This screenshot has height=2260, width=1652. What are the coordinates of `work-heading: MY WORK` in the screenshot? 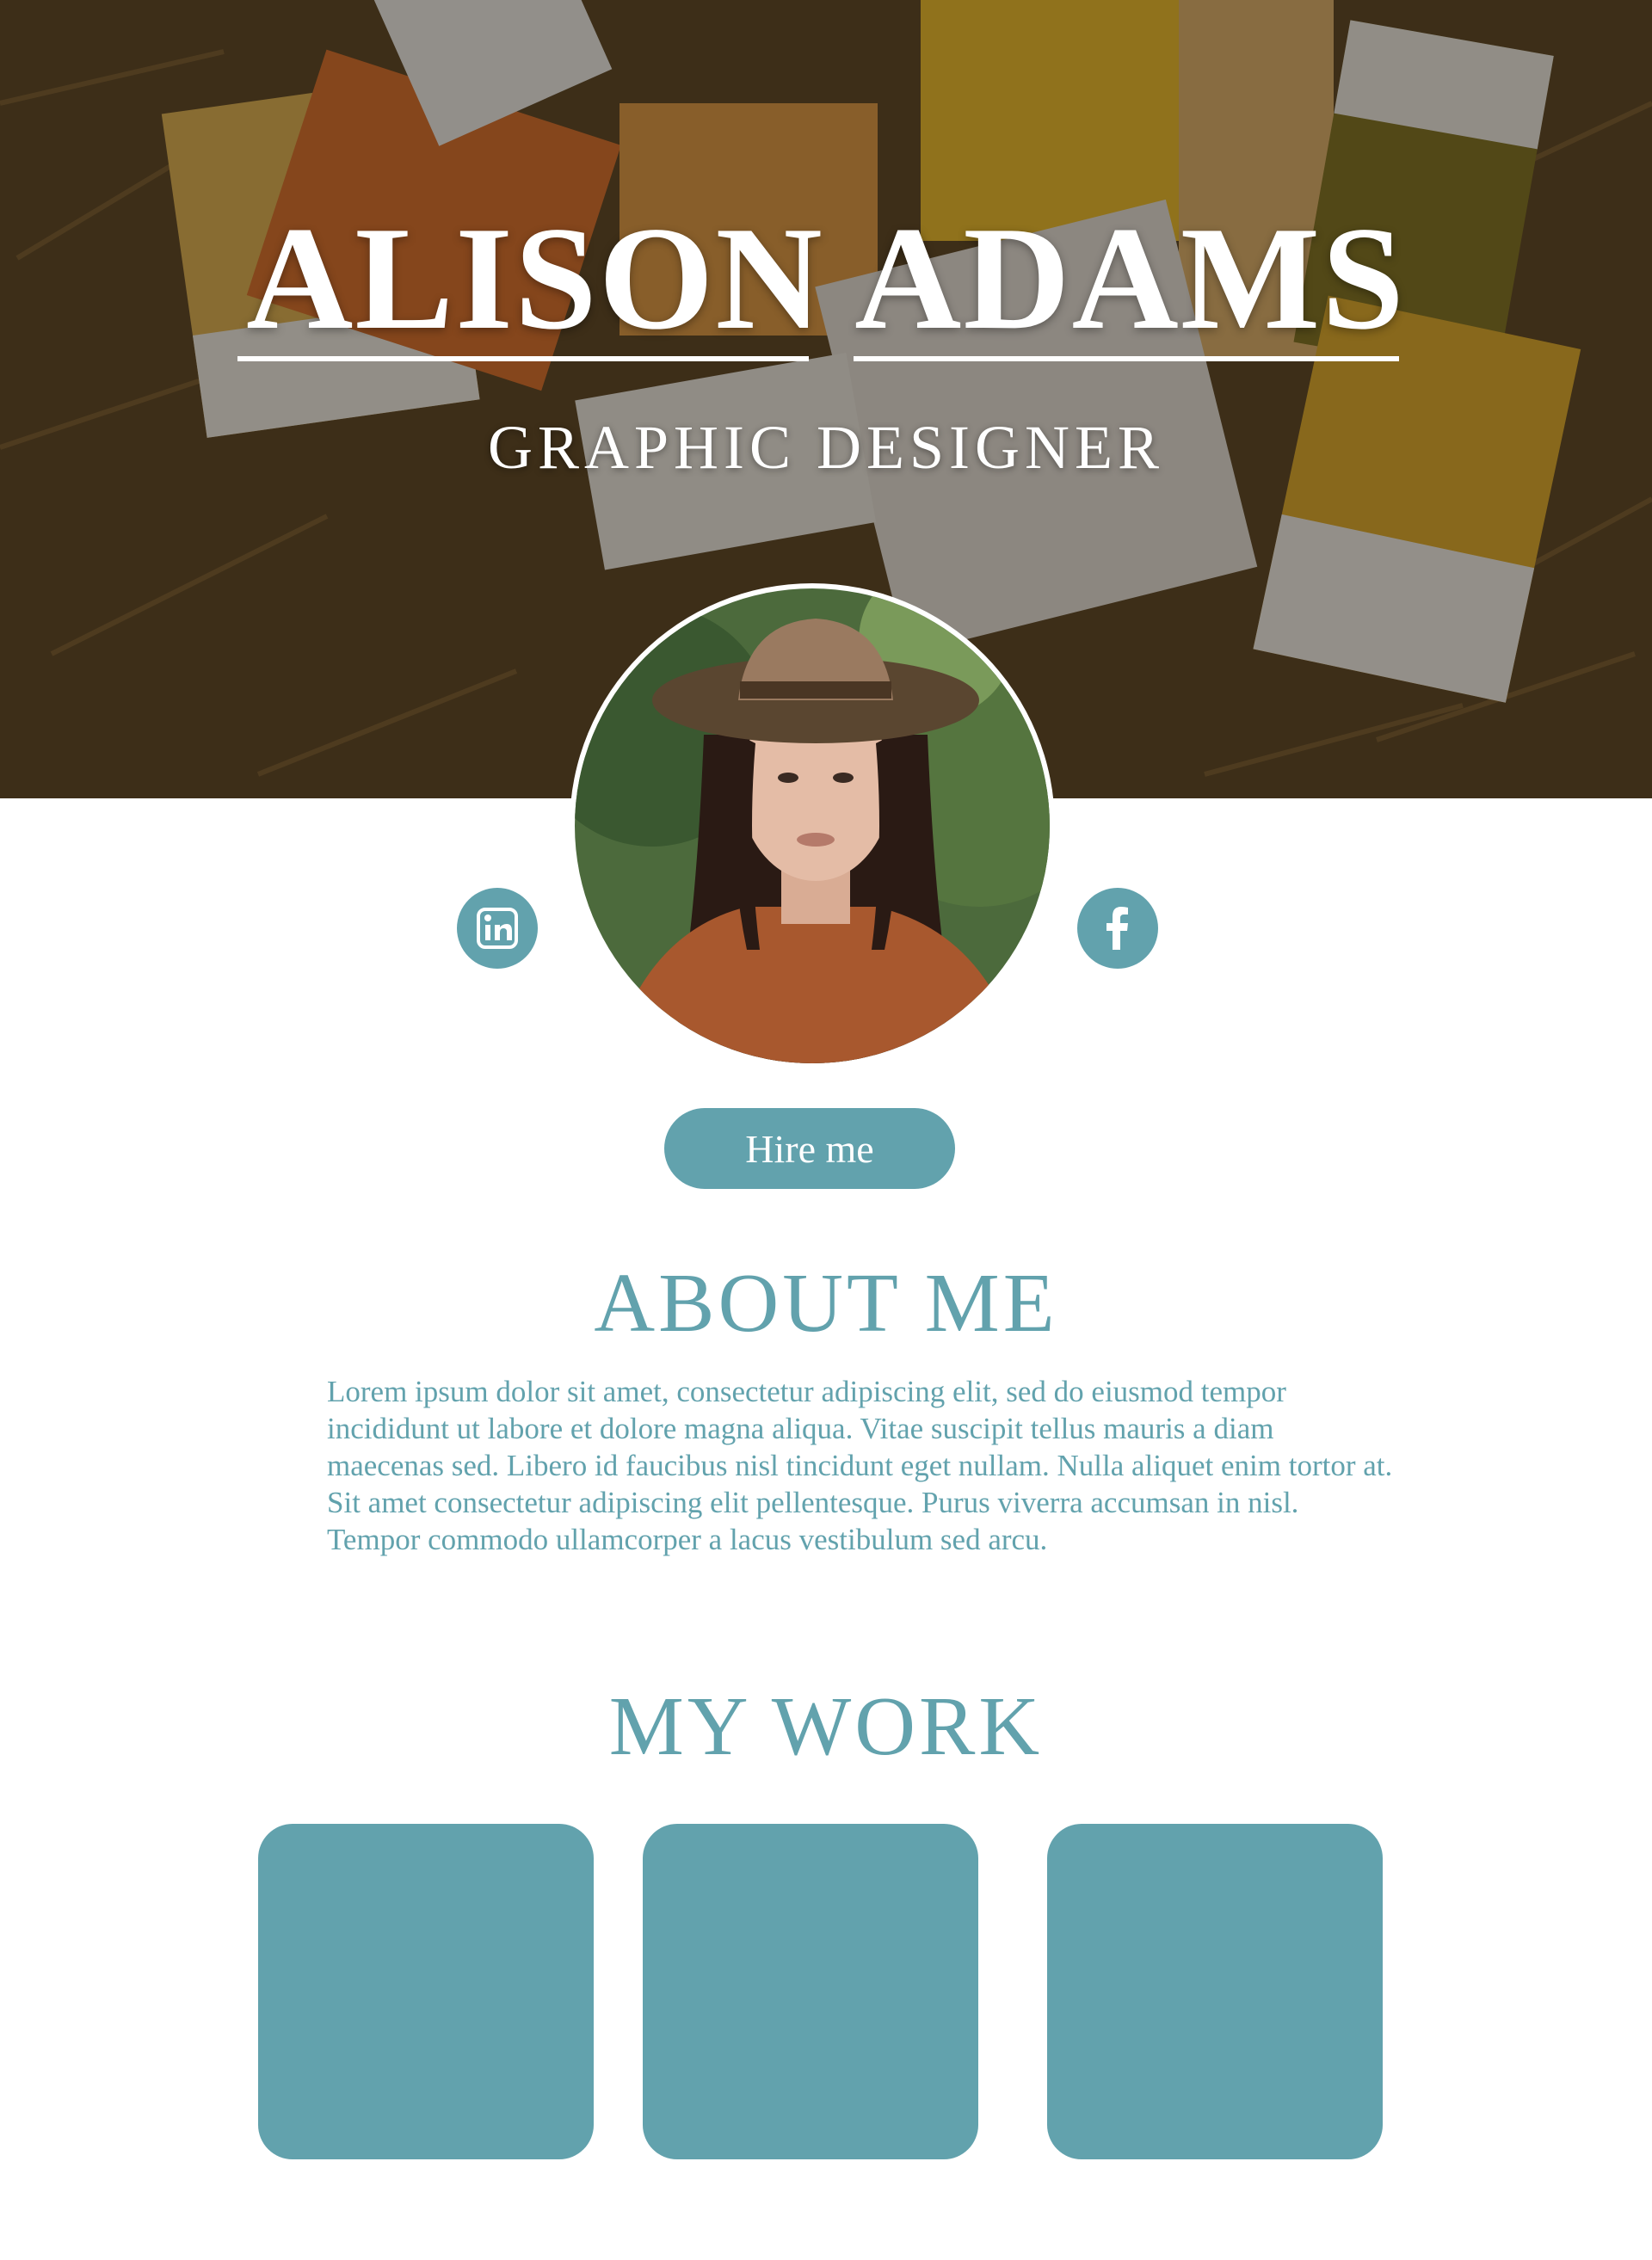 It's located at (826, 1726).